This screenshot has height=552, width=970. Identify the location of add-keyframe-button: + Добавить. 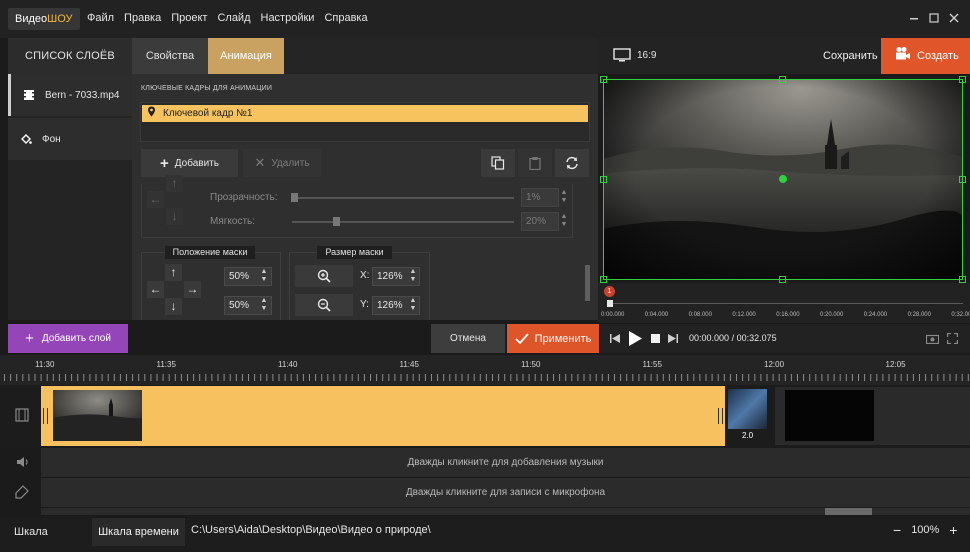
(189, 163).